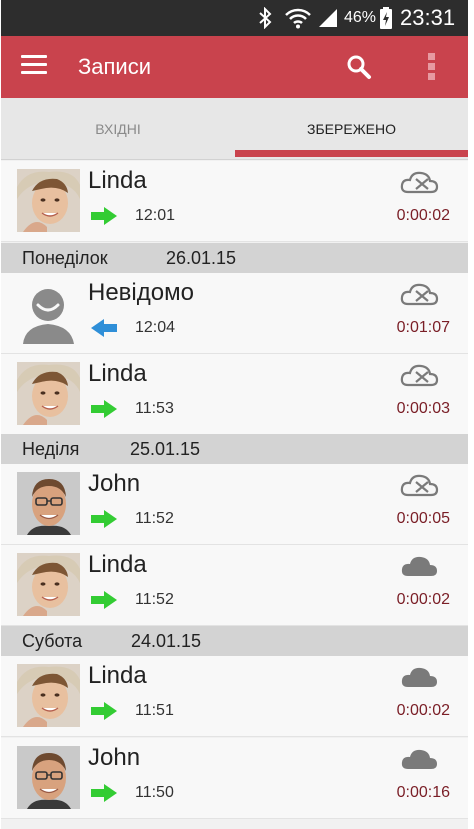 The image size is (474, 829). What do you see at coordinates (34, 66) in the screenshot?
I see `menu-icon` at bounding box center [34, 66].